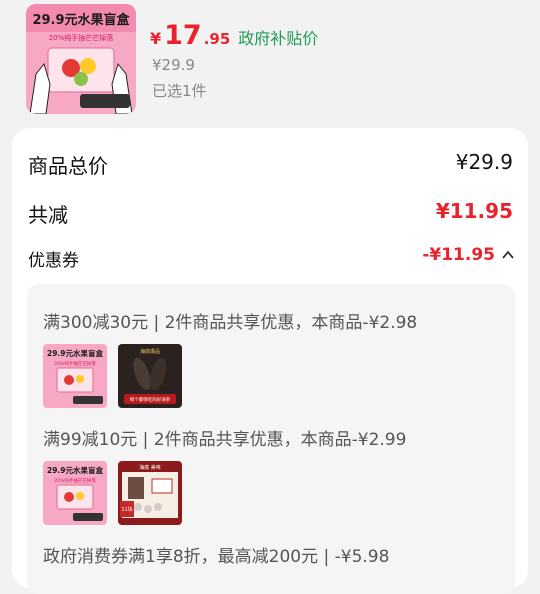  What do you see at coordinates (75, 493) in the screenshot?
I see `coupon-item-fruit-box-2: 29.9元水果盲盒 20%纯手抽芒芒掉落` at bounding box center [75, 493].